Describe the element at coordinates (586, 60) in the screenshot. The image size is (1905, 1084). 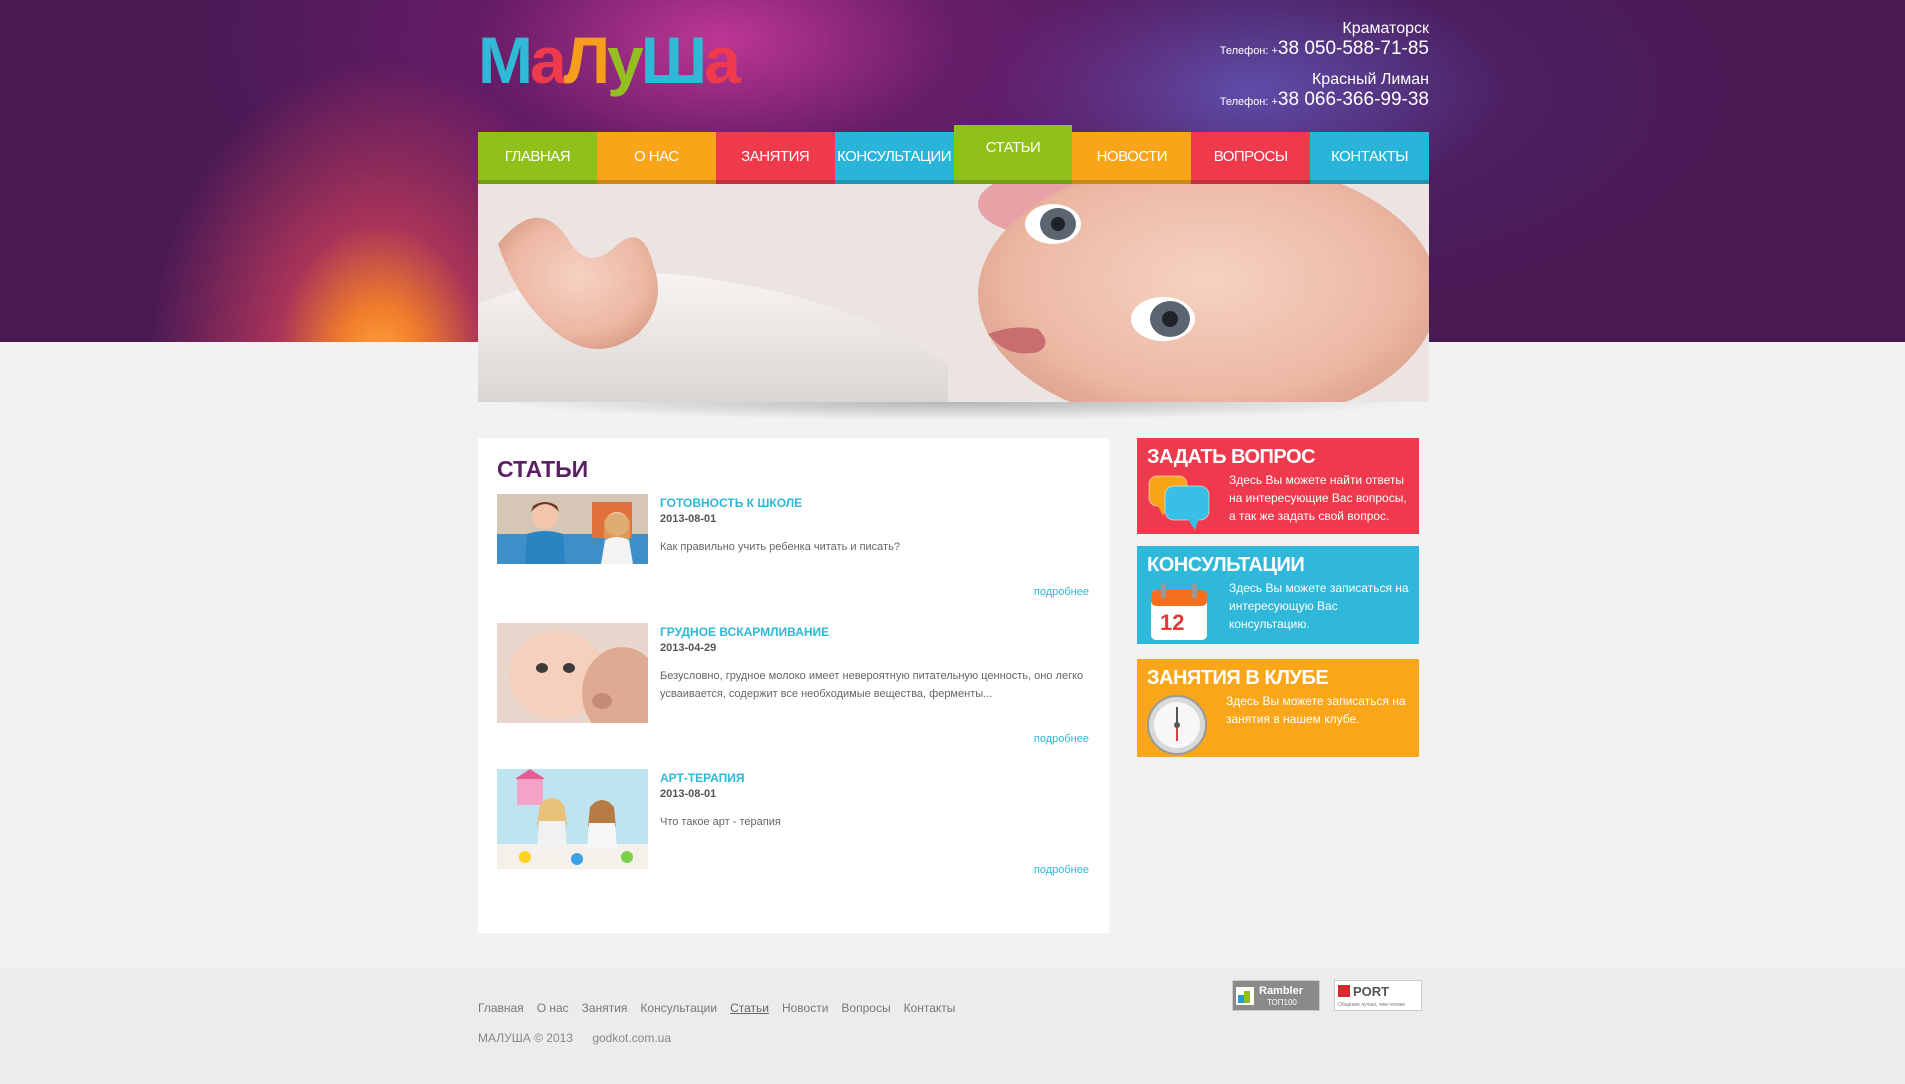
I see `logo-letter: Л` at that location.